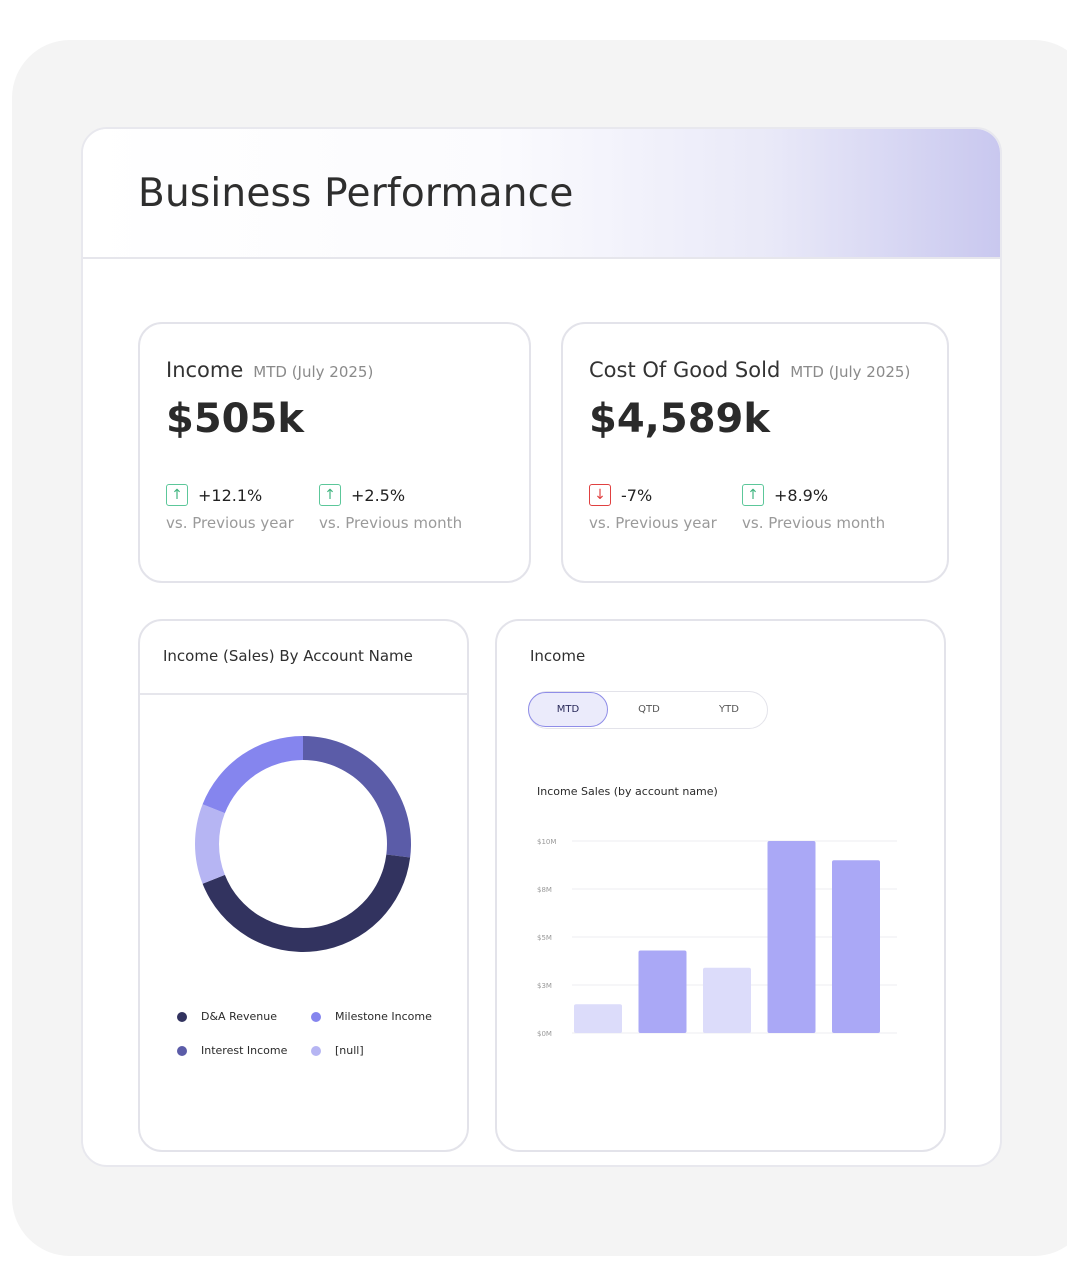 The width and height of the screenshot is (1067, 1264). Describe the element at coordinates (544, 890) in the screenshot. I see `y-tick-label: $8M` at that location.